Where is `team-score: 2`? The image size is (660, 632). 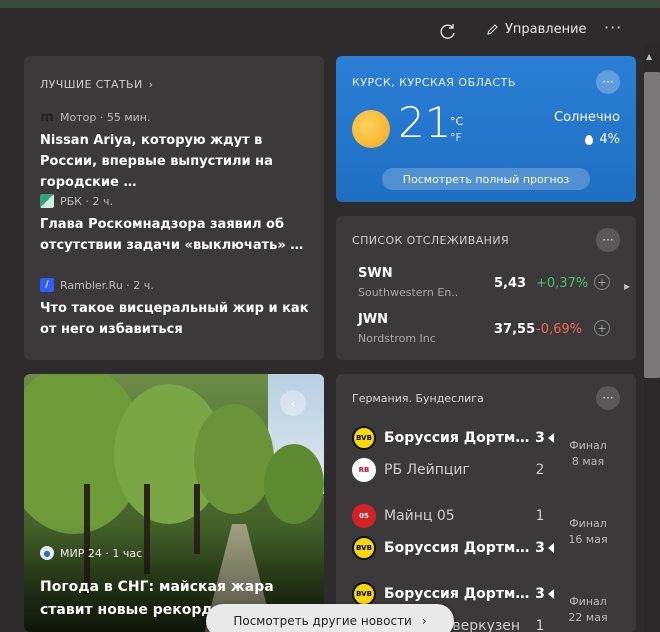
team-score: 2 is located at coordinates (540, 470).